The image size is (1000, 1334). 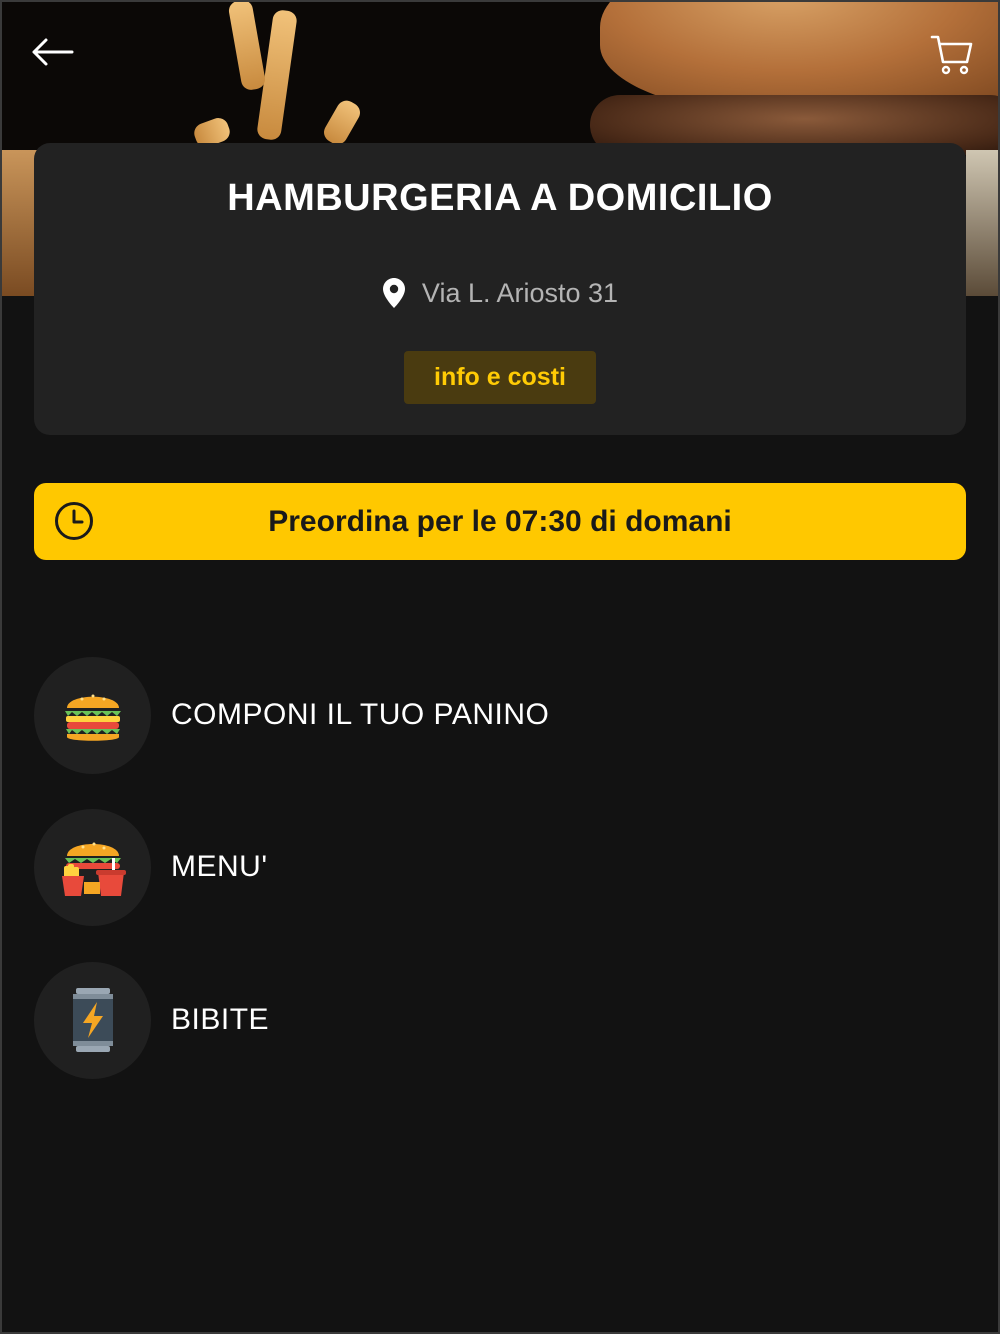 What do you see at coordinates (500, 198) in the screenshot?
I see `restaurant-name: HAMBURGERIA A DOMICILIO` at bounding box center [500, 198].